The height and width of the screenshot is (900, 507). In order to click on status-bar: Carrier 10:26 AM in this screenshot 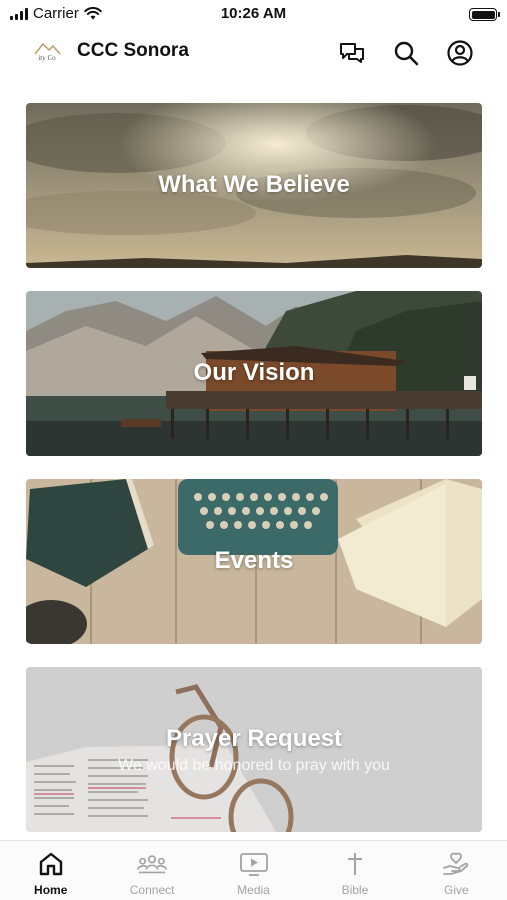, I will do `click(253, 15)`.